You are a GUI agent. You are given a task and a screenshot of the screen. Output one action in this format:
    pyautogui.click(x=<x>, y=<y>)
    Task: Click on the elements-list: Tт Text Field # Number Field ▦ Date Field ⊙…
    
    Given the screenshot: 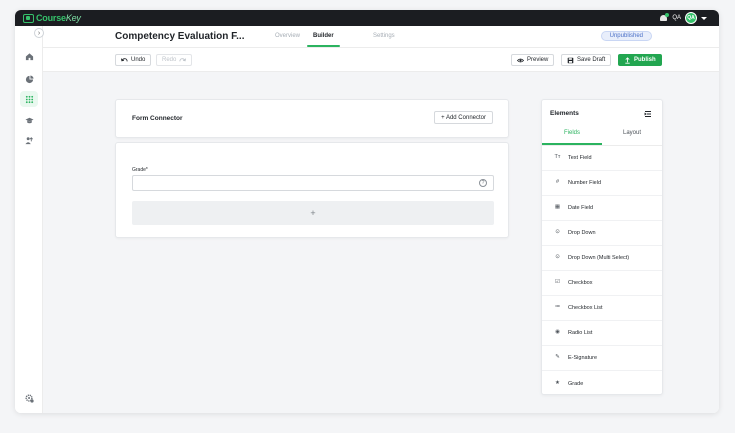 What is the action you would take?
    pyautogui.click(x=602, y=271)
    